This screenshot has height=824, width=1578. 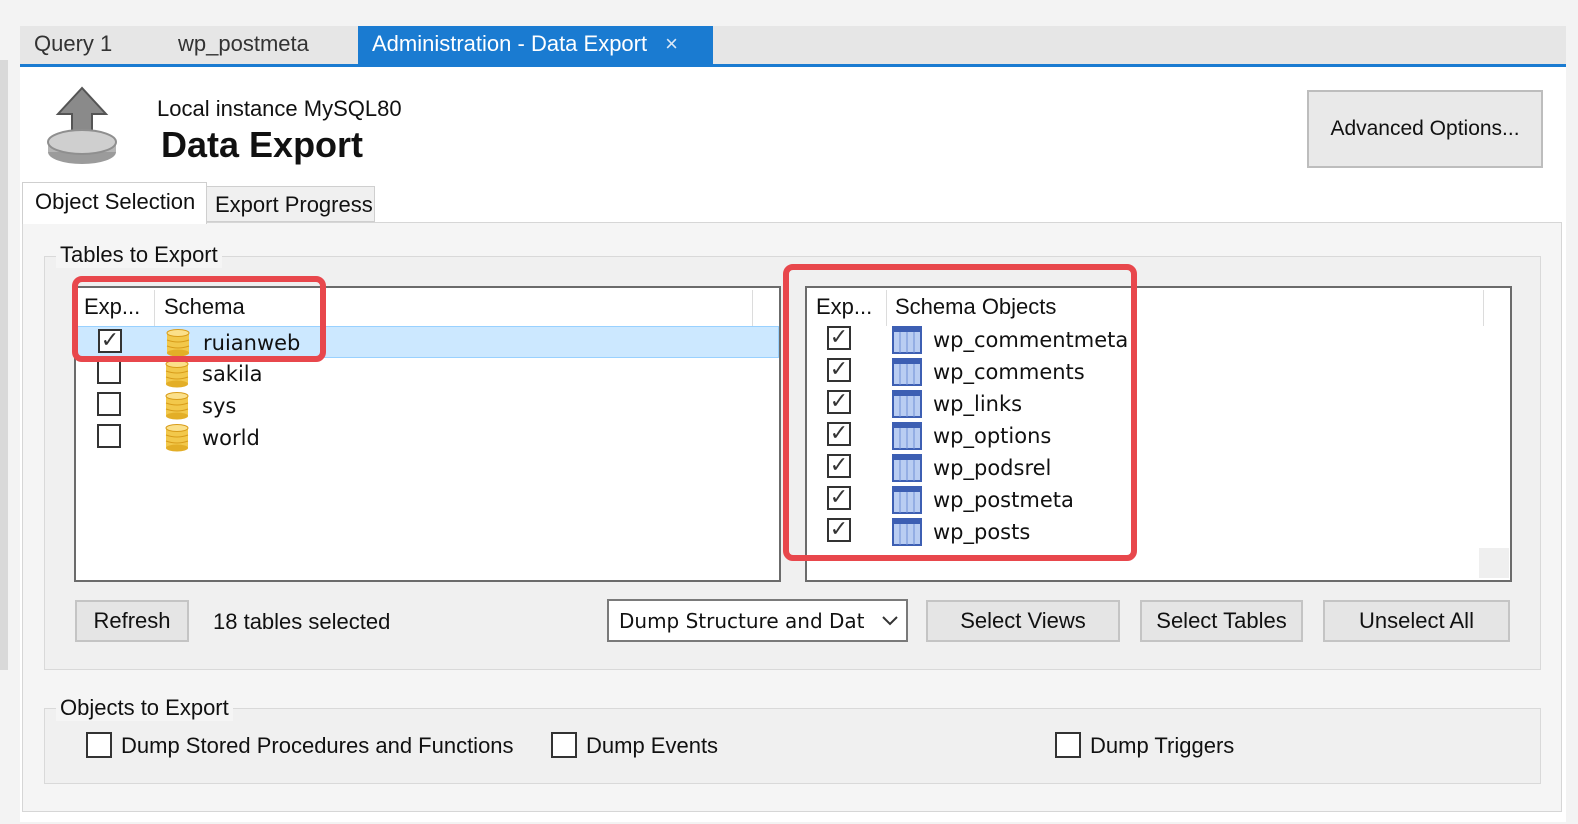 What do you see at coordinates (427, 438) in the screenshot?
I see `schema-row-world: world` at bounding box center [427, 438].